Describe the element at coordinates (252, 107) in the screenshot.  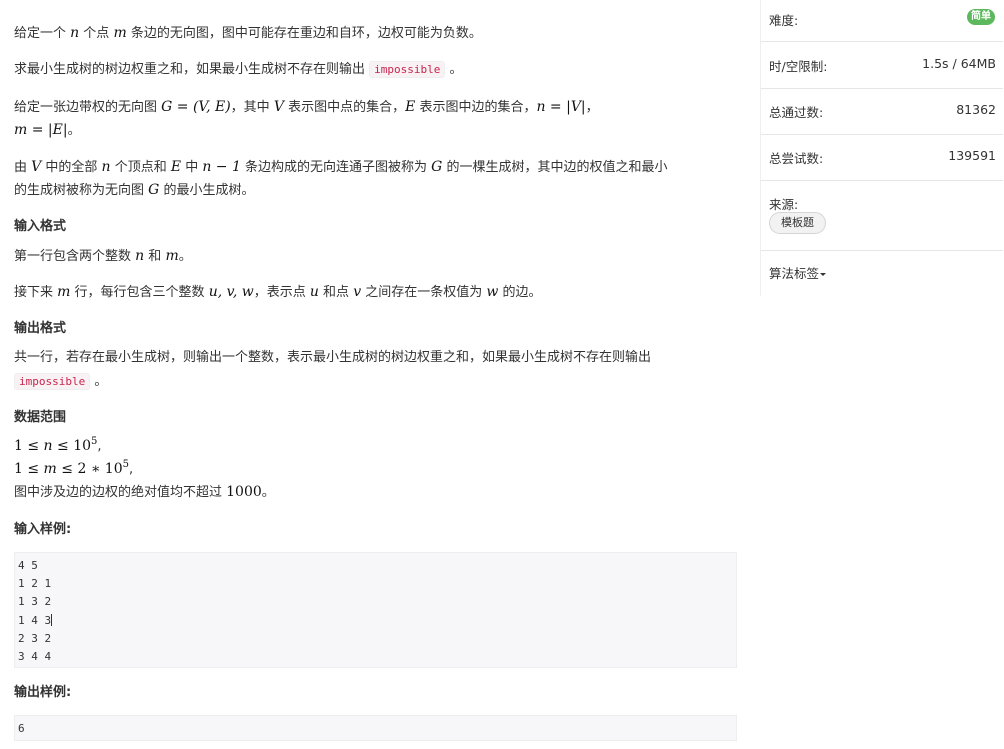
I see `text: ，其中` at that location.